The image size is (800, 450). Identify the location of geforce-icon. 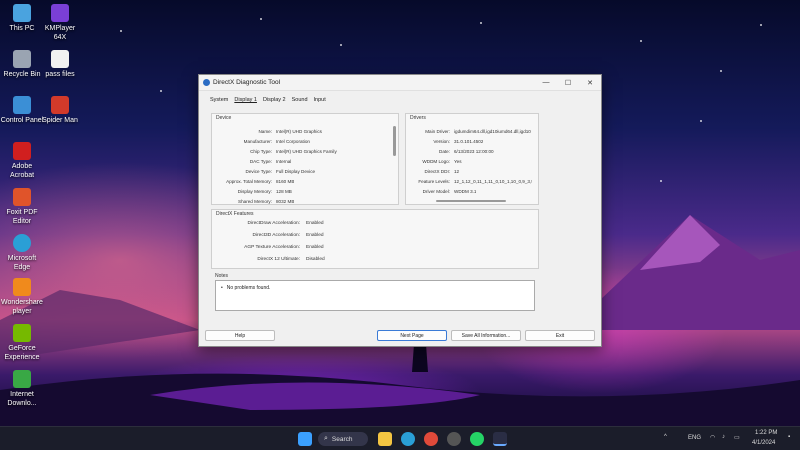
(22, 333).